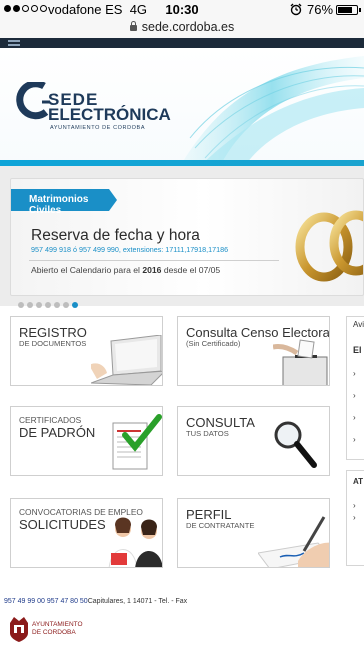 The height and width of the screenshot is (650, 364). I want to click on logo-ayuntamiento: AYUNTAMIENTO DE CORDOBA, so click(98, 128).